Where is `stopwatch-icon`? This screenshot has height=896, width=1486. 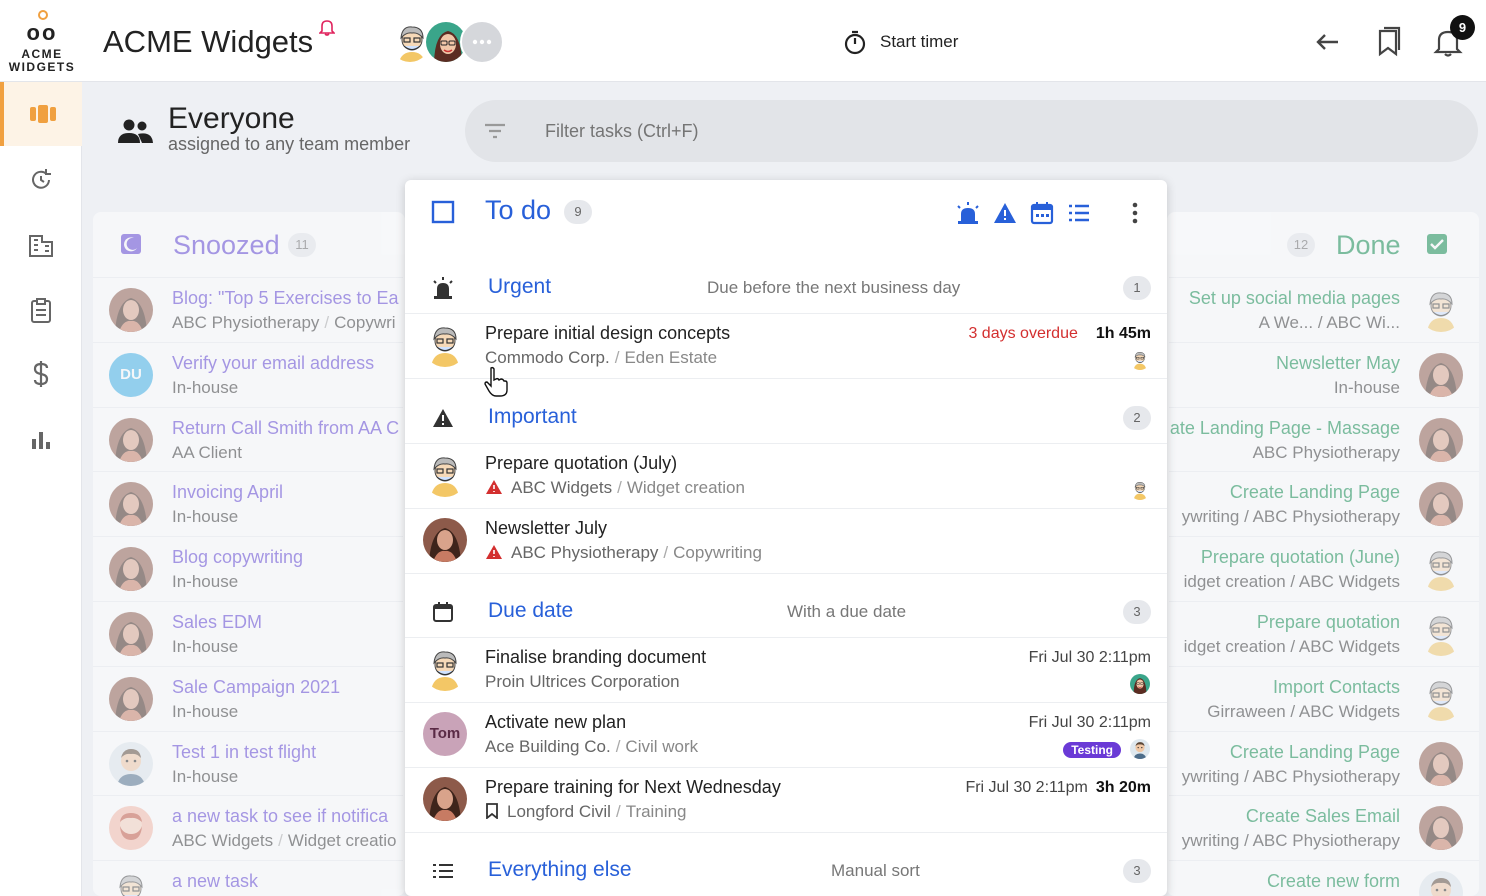
stopwatch-icon is located at coordinates (855, 42).